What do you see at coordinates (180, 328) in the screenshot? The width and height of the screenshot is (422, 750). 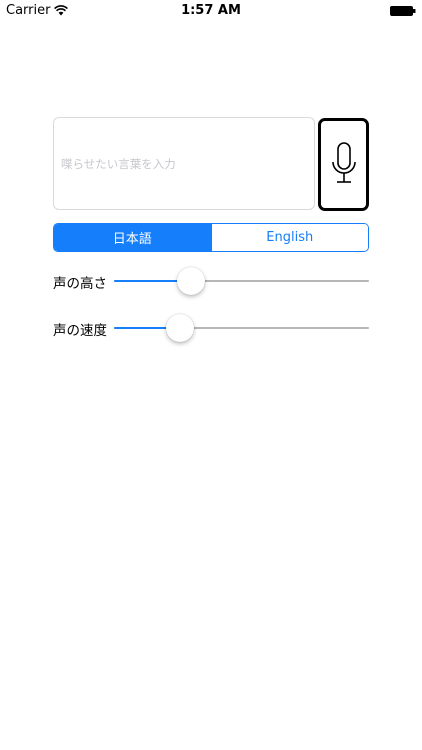 I see `speed-slider-thumb` at bounding box center [180, 328].